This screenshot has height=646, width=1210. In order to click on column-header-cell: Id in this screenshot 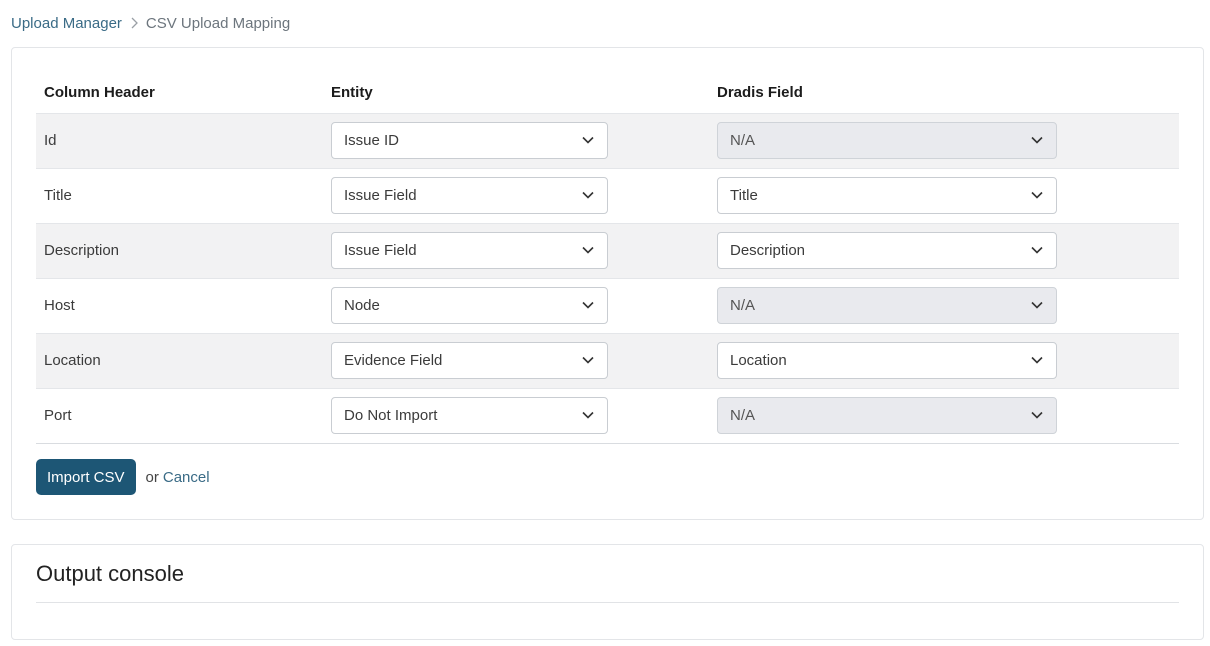, I will do `click(179, 140)`.